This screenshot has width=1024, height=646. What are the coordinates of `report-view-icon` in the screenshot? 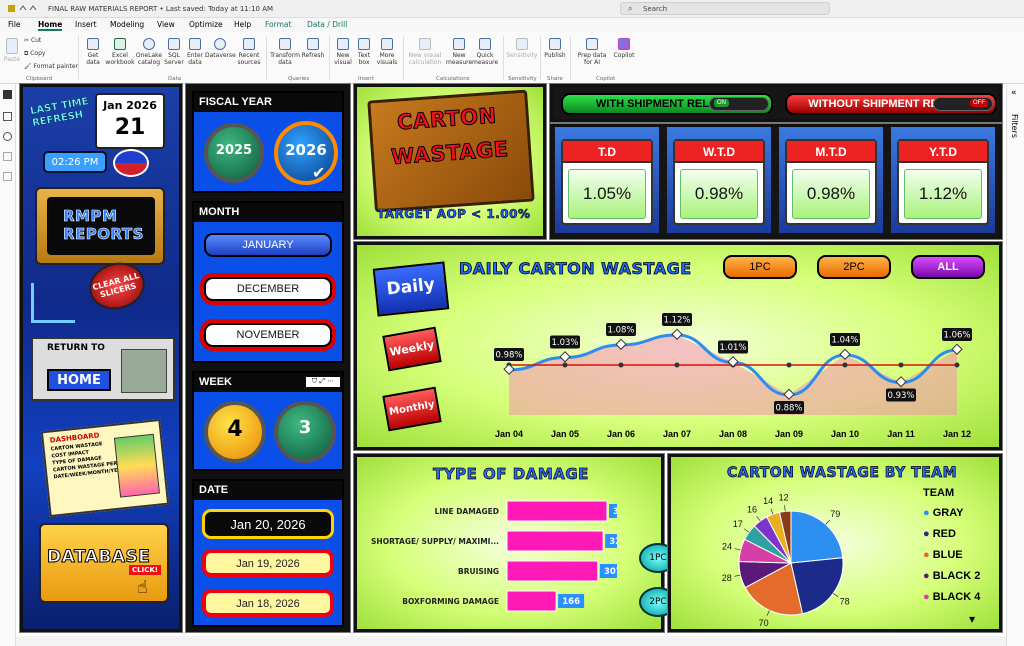 It's located at (7, 94).